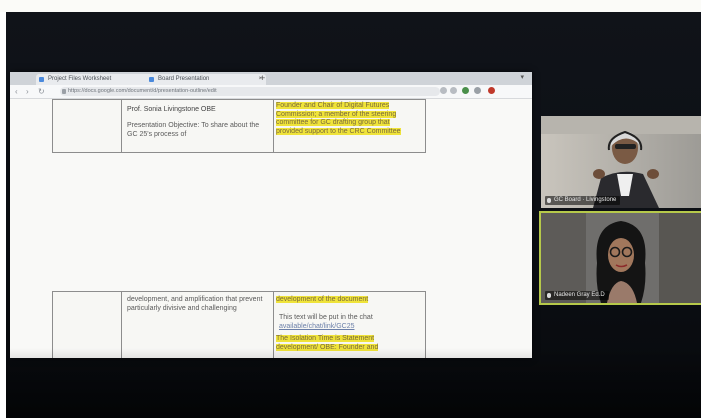 This screenshot has width=701, height=418. I want to click on caption-strip, so click(350, 6).